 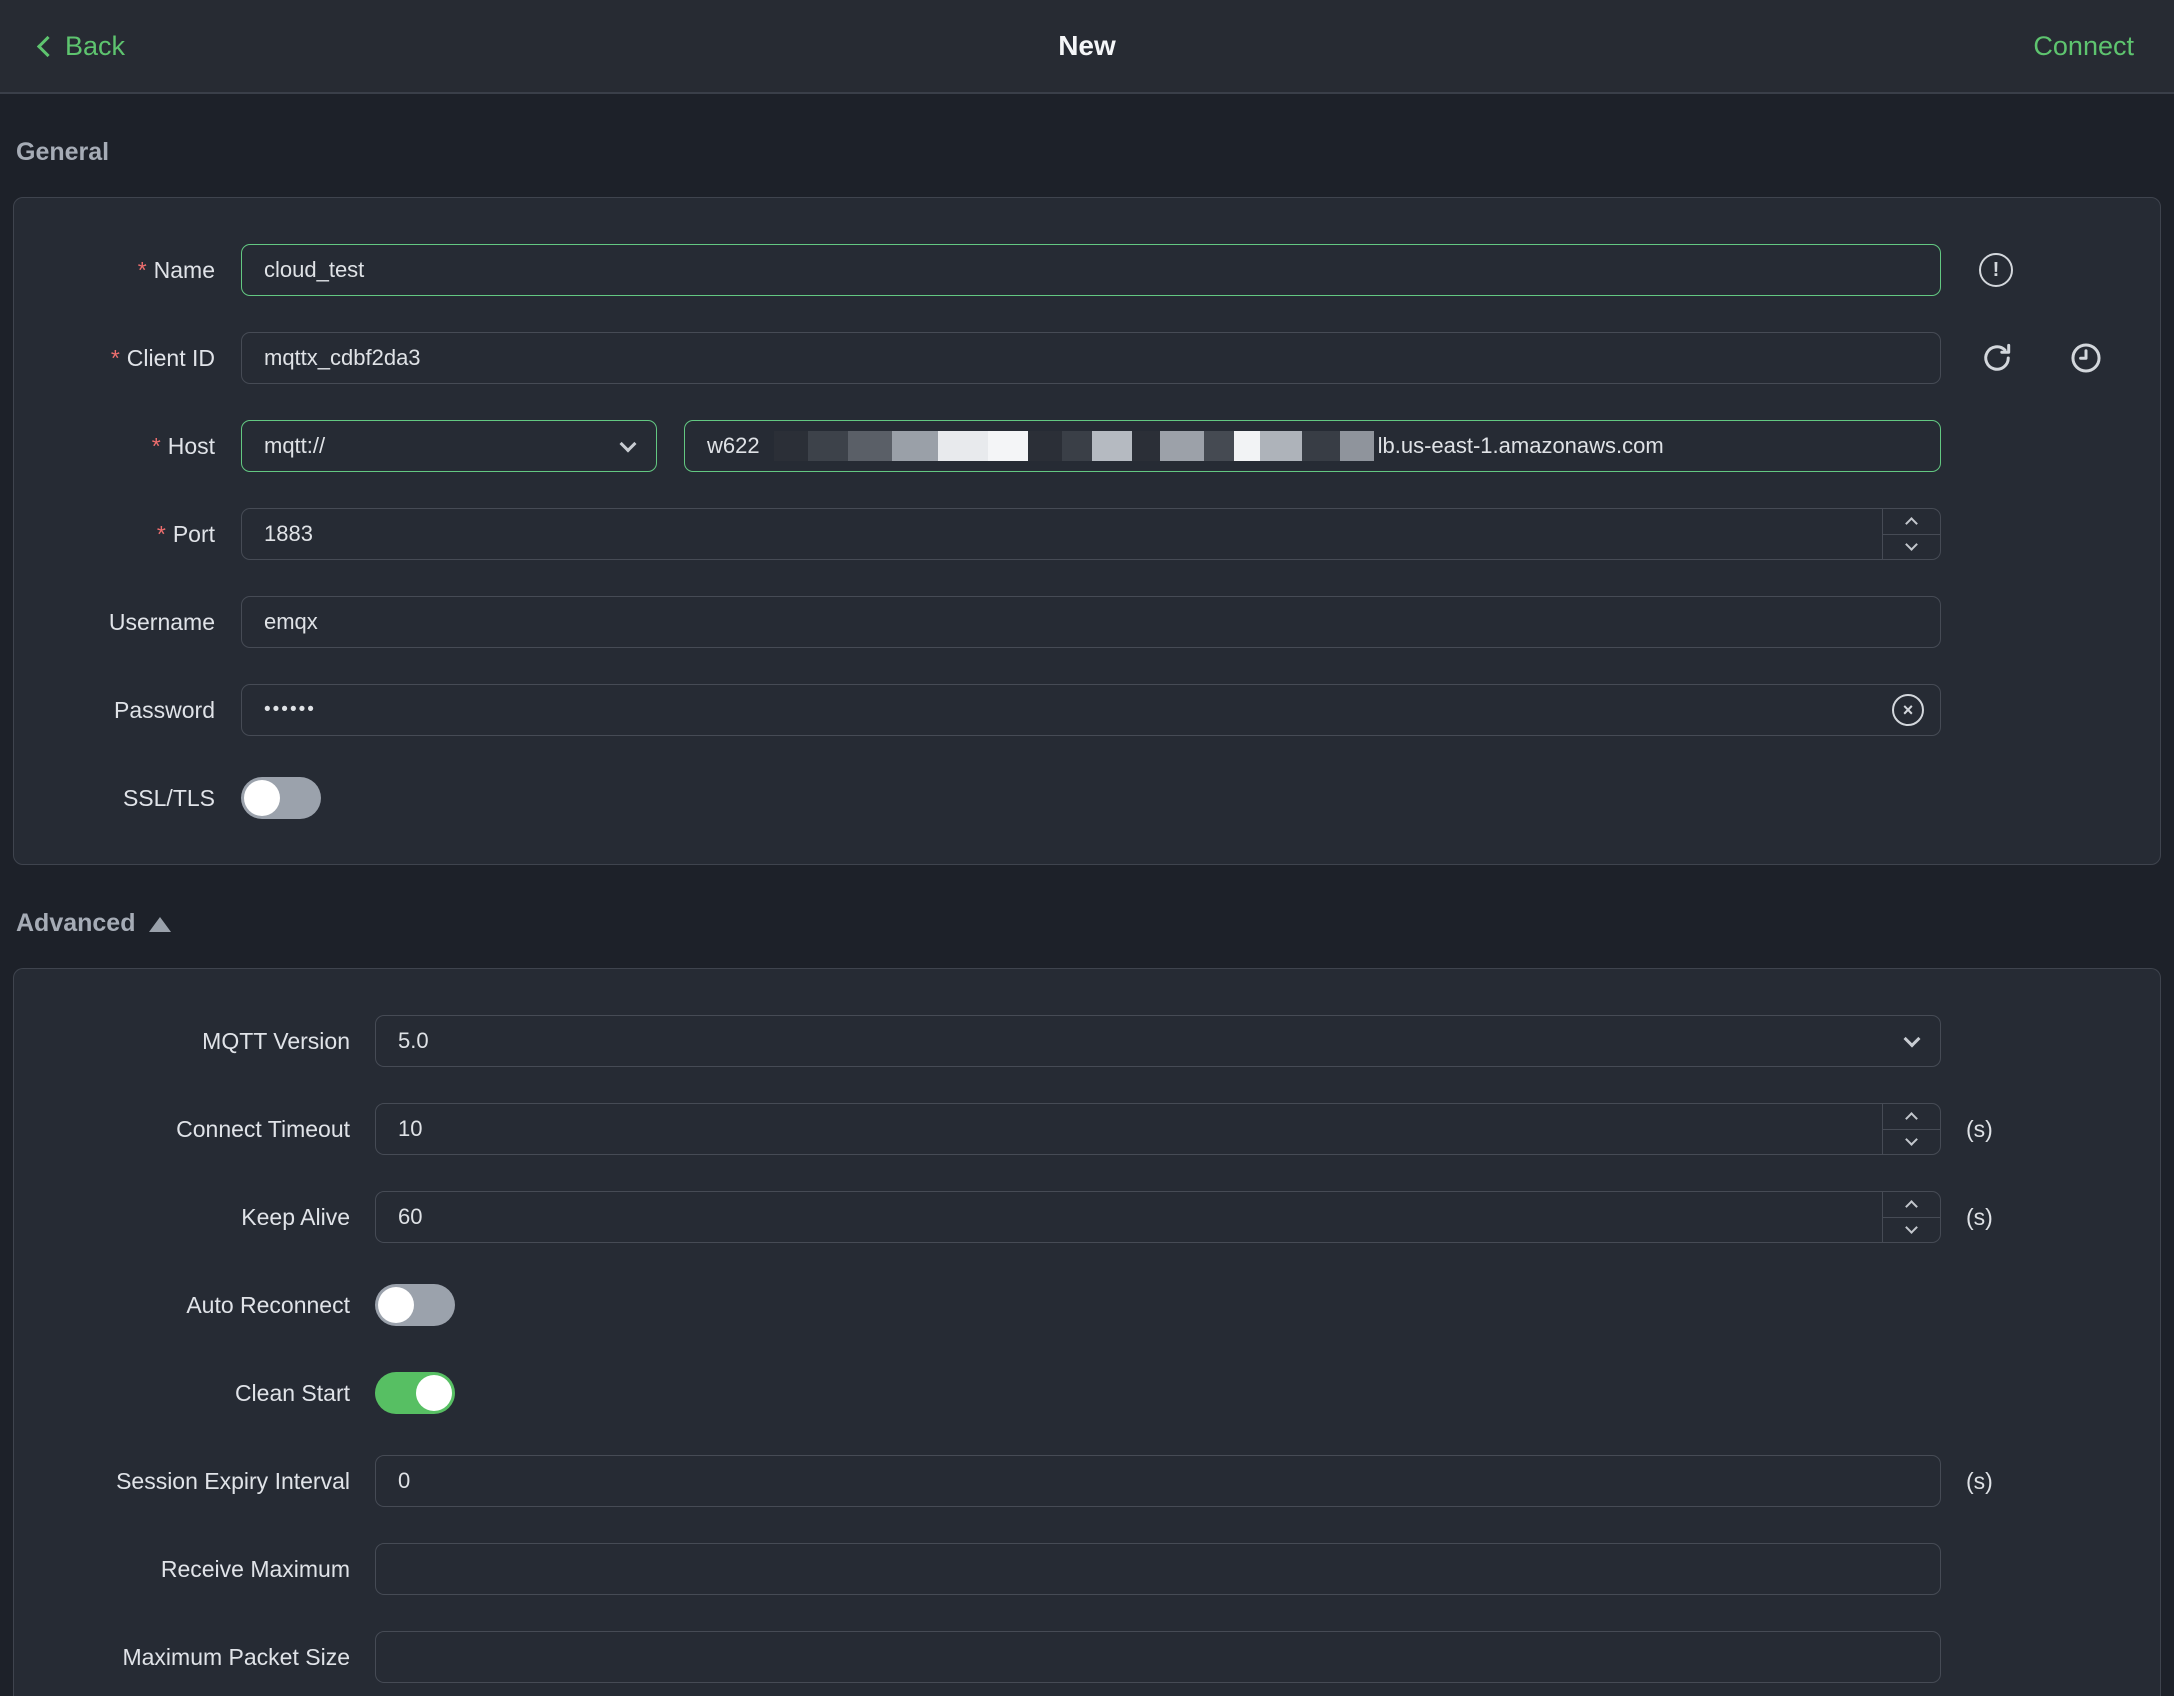 I want to click on password-input: •••••• ×, so click(x=1091, y=710).